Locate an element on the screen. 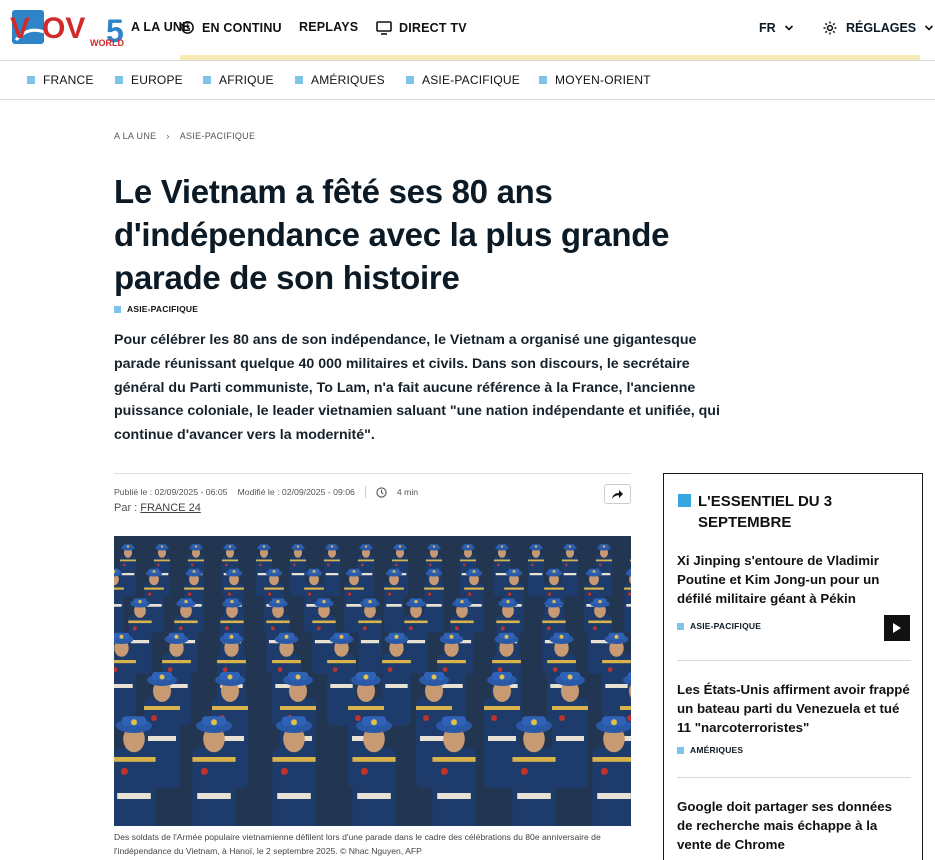 The width and height of the screenshot is (935, 860). section-asie-pacifique: ASIE-PACIFIQUE is located at coordinates (463, 80).